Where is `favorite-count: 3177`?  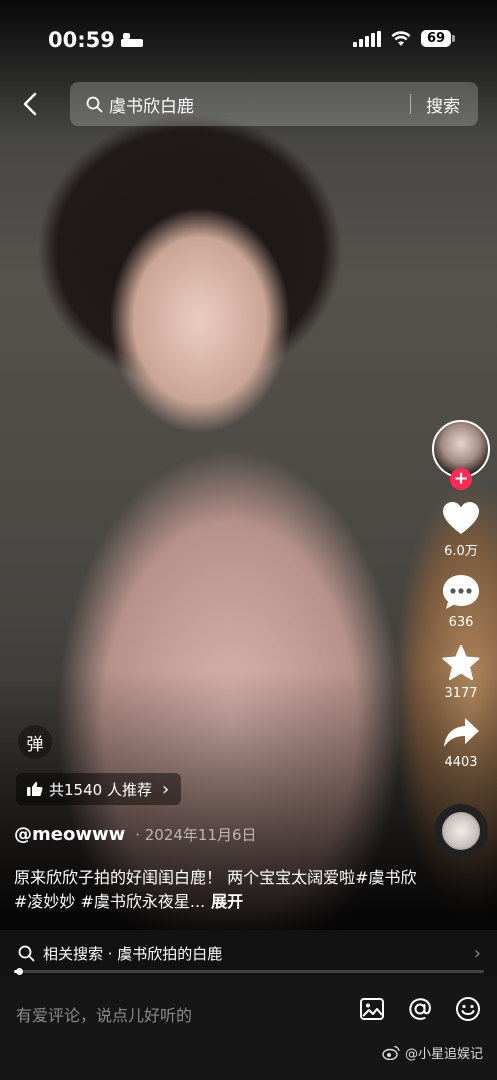 favorite-count: 3177 is located at coordinates (461, 693).